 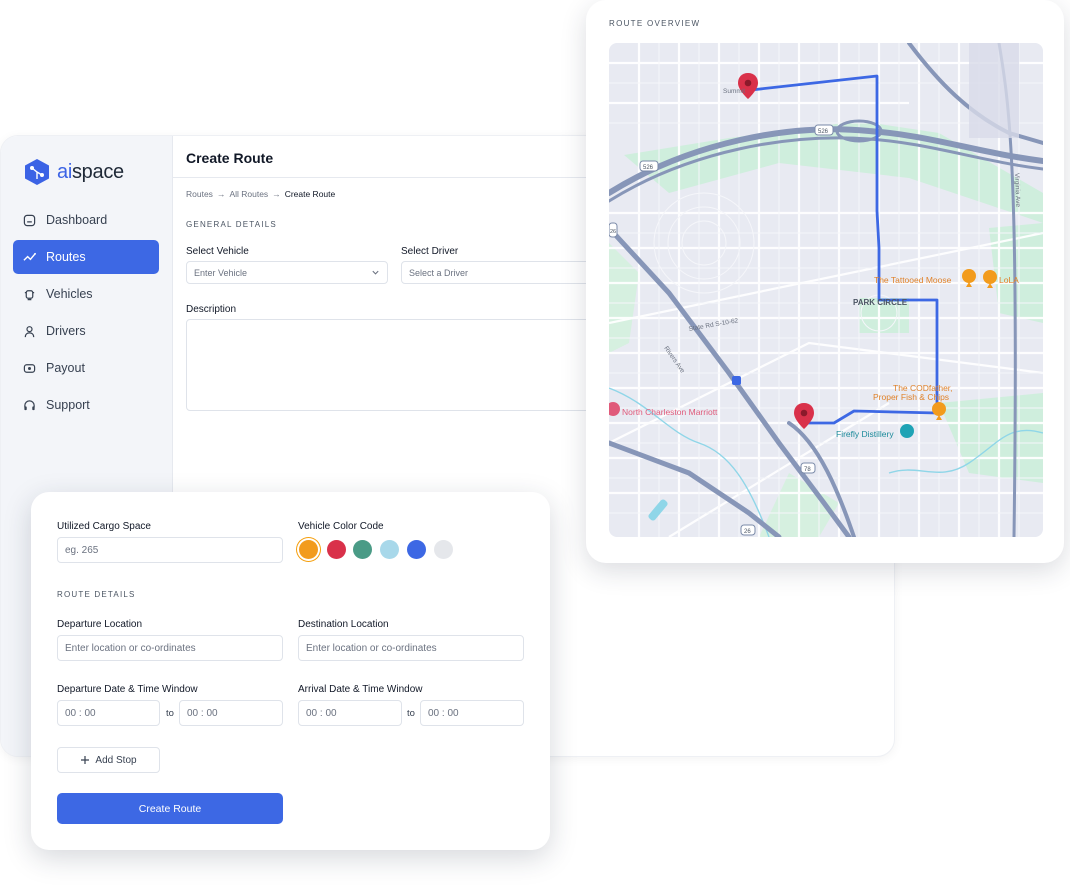 I want to click on color-swatch-green, so click(x=362, y=549).